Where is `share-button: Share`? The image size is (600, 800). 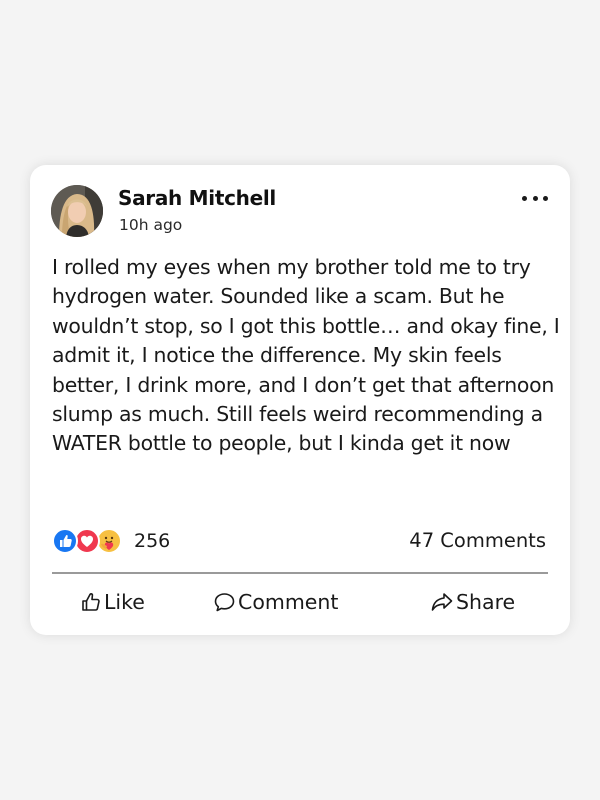 share-button: Share is located at coordinates (472, 602).